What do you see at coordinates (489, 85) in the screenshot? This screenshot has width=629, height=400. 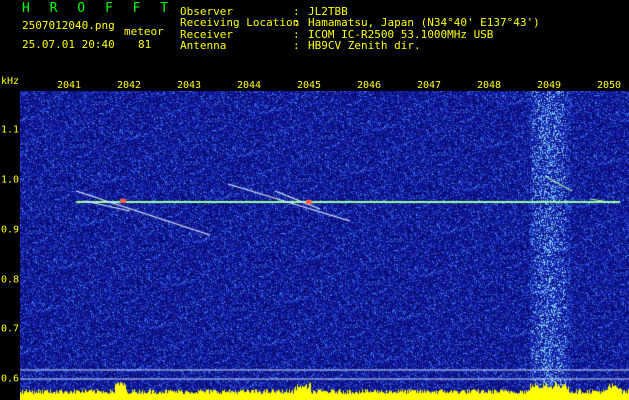 I see `x-tick-2048: 2048` at bounding box center [489, 85].